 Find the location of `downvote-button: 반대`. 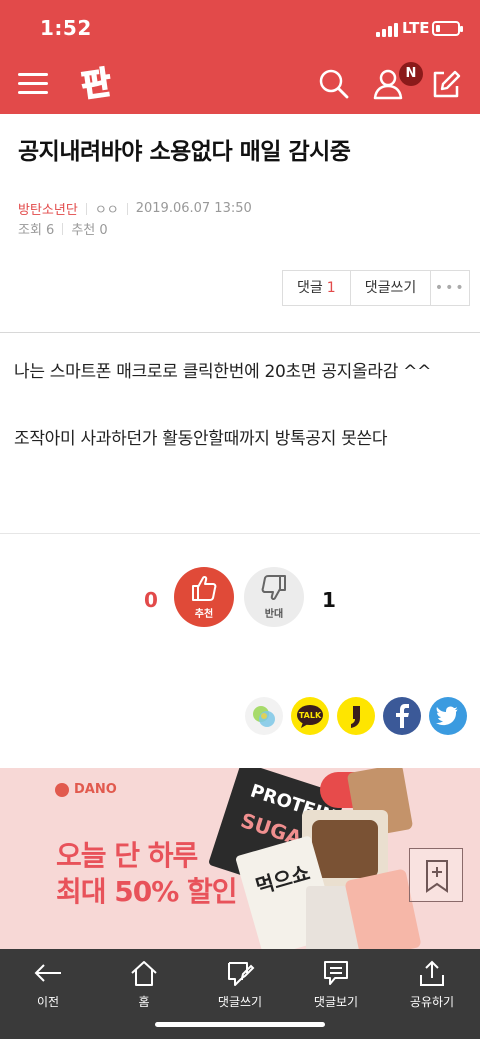

downvote-button: 반대 is located at coordinates (274, 597).